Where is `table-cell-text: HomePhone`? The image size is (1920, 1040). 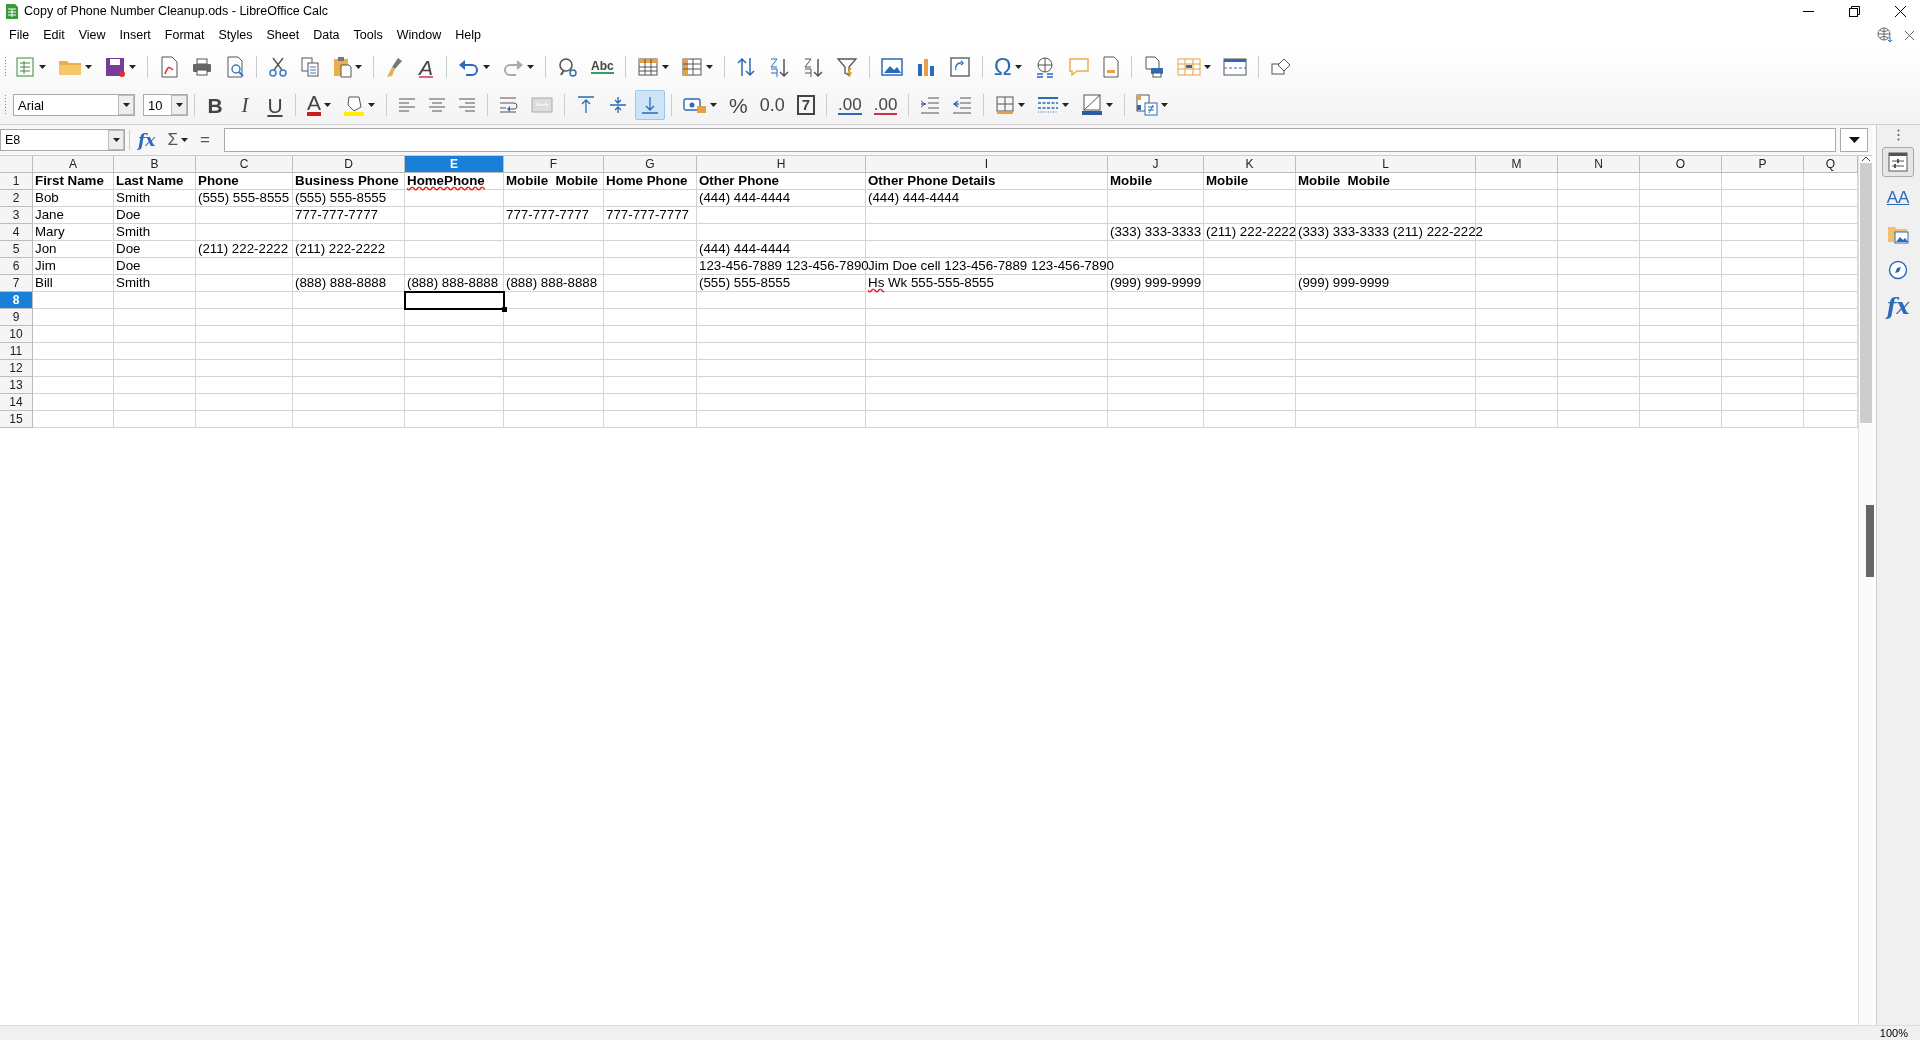
table-cell-text: HomePhone is located at coordinates (446, 181).